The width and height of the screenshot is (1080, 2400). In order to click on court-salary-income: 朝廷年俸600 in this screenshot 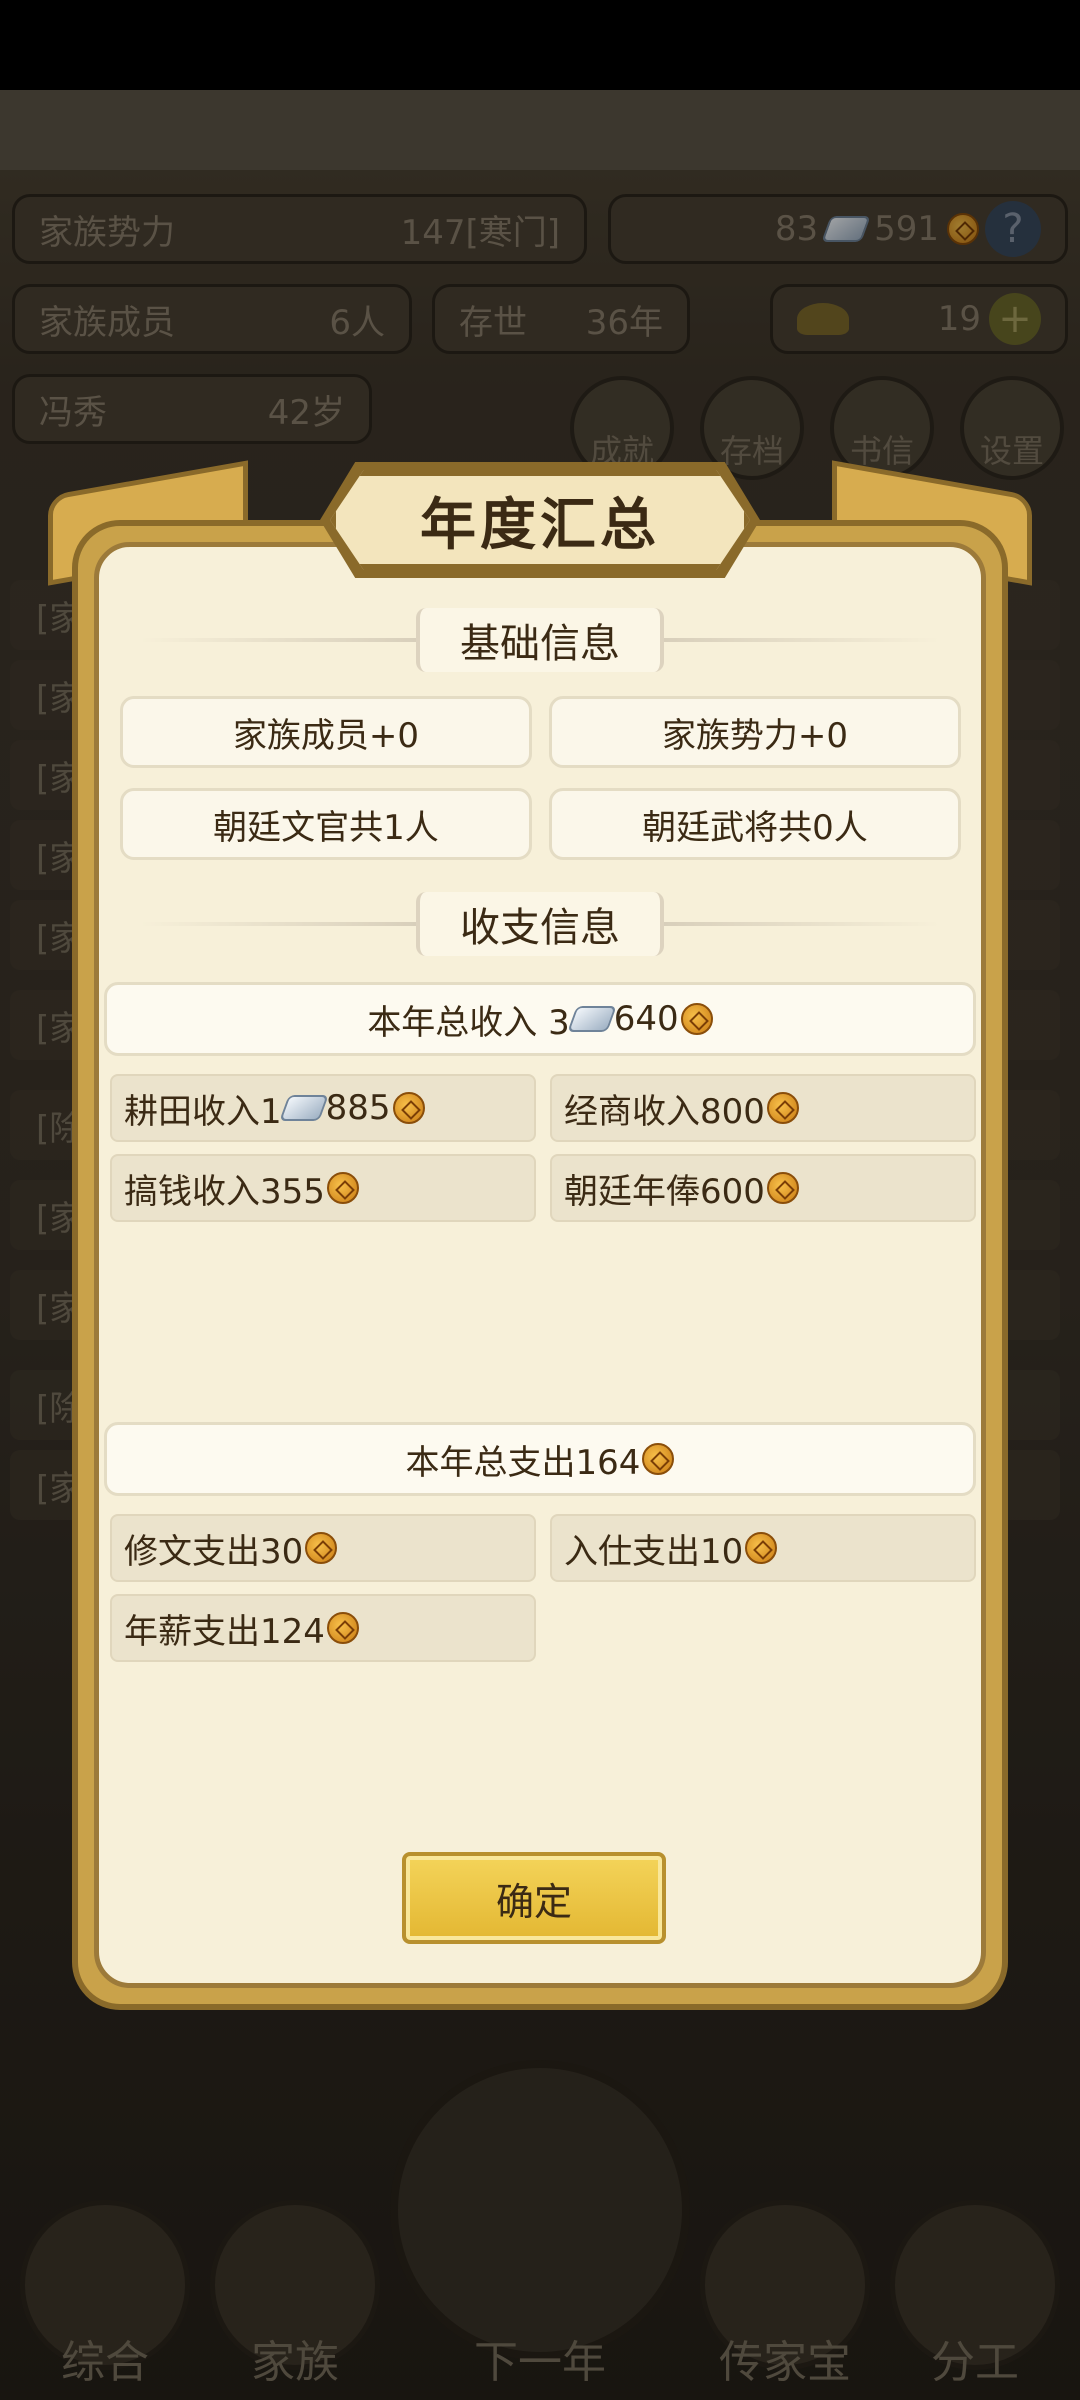, I will do `click(763, 1188)`.